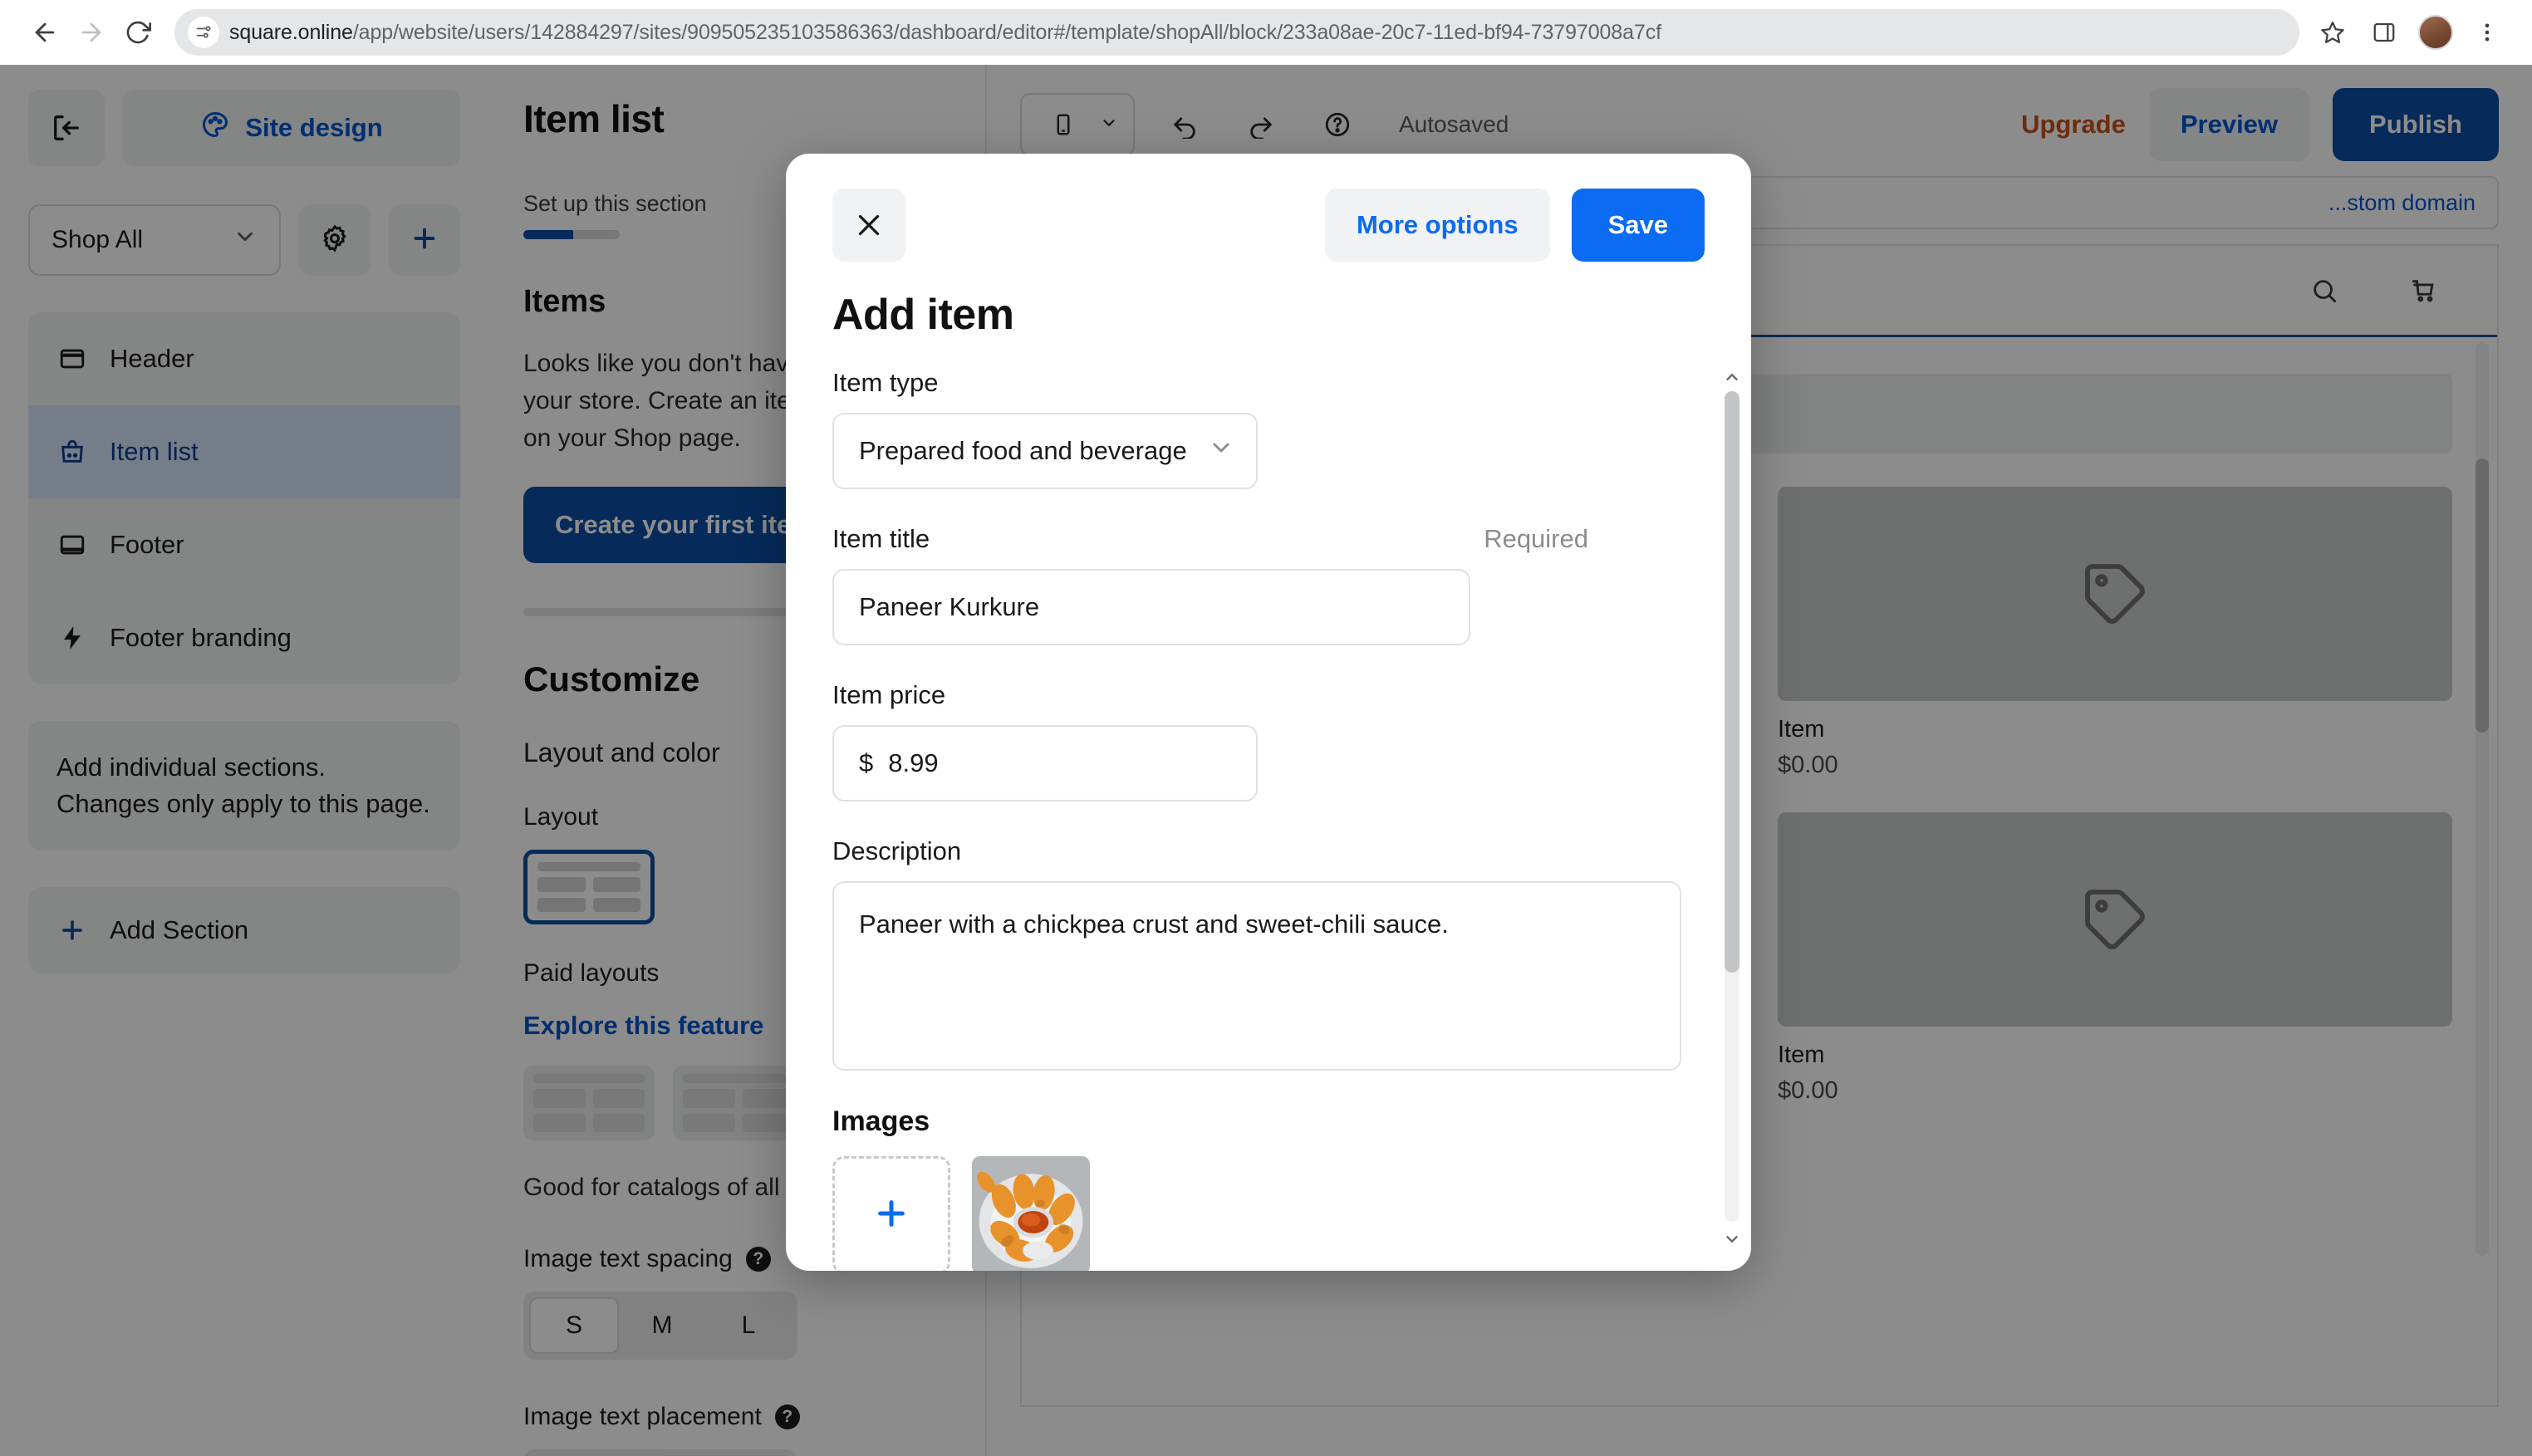 Image resolution: width=2532 pixels, height=1456 pixels. What do you see at coordinates (1023, 450) in the screenshot?
I see `item-type-value: Prepared food and beverage` at bounding box center [1023, 450].